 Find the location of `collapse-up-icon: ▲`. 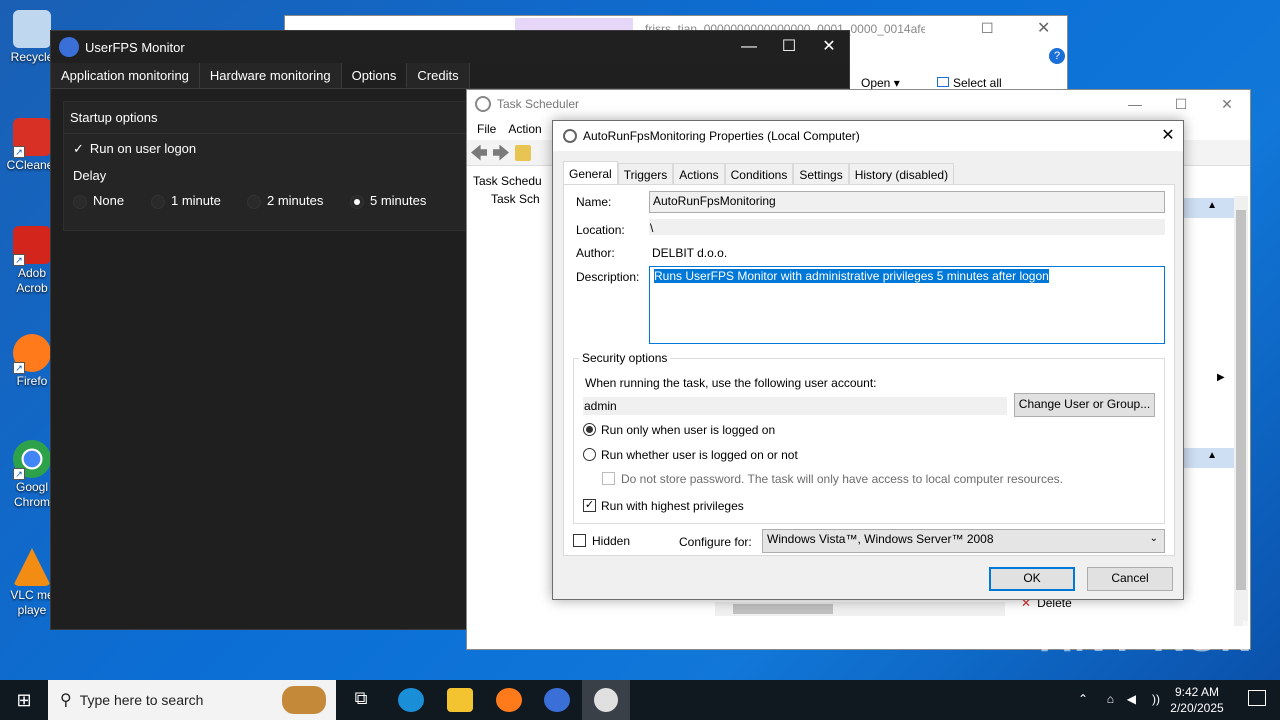

collapse-up-icon: ▲ is located at coordinates (1212, 205).